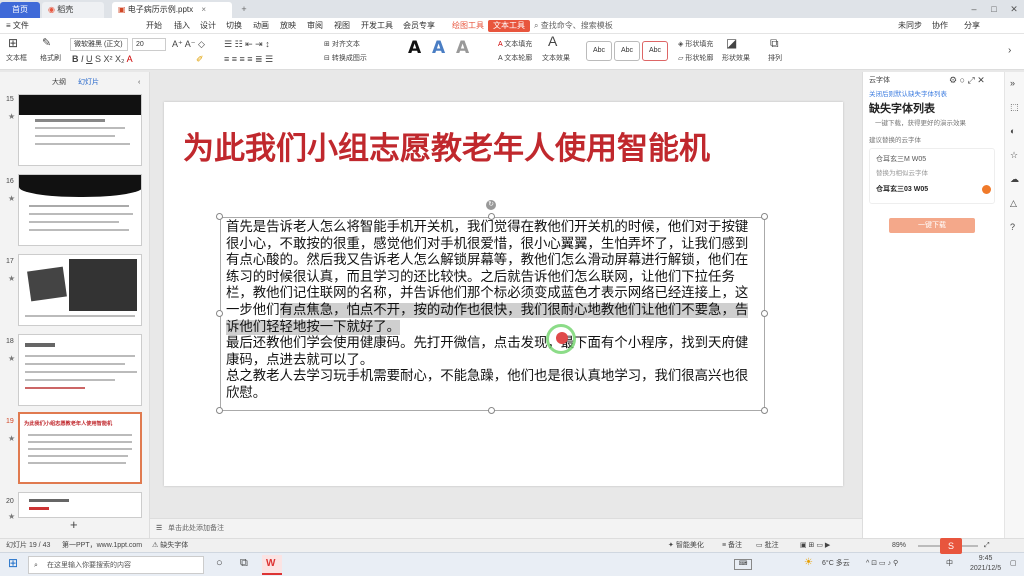  Describe the element at coordinates (74, 524) in the screenshot. I see `add-slide-button: +` at that location.